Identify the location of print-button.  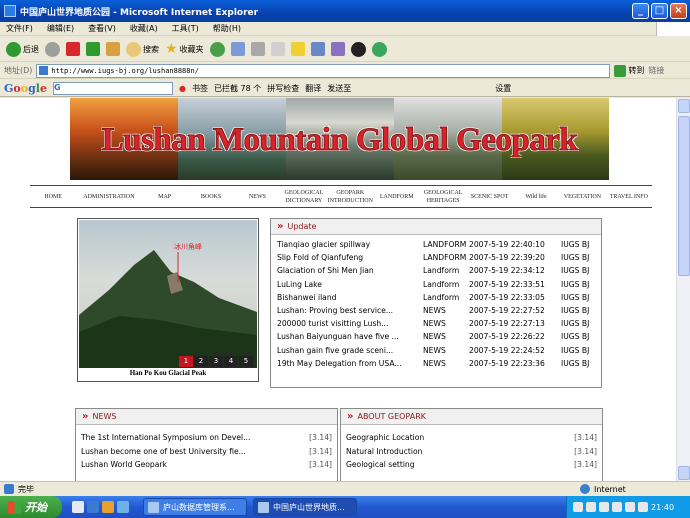
(257, 49).